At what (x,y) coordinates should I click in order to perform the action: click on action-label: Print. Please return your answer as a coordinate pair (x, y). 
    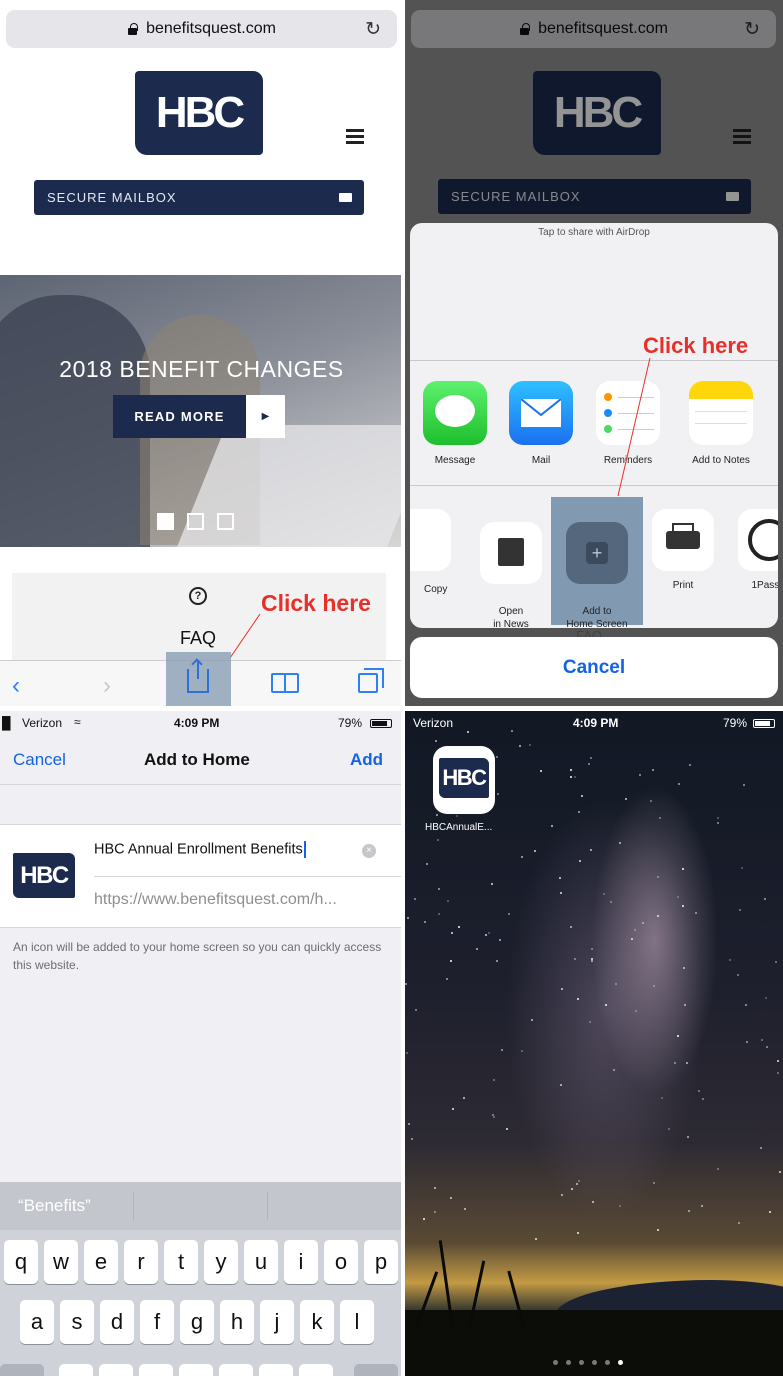
    Looking at the image, I should click on (683, 585).